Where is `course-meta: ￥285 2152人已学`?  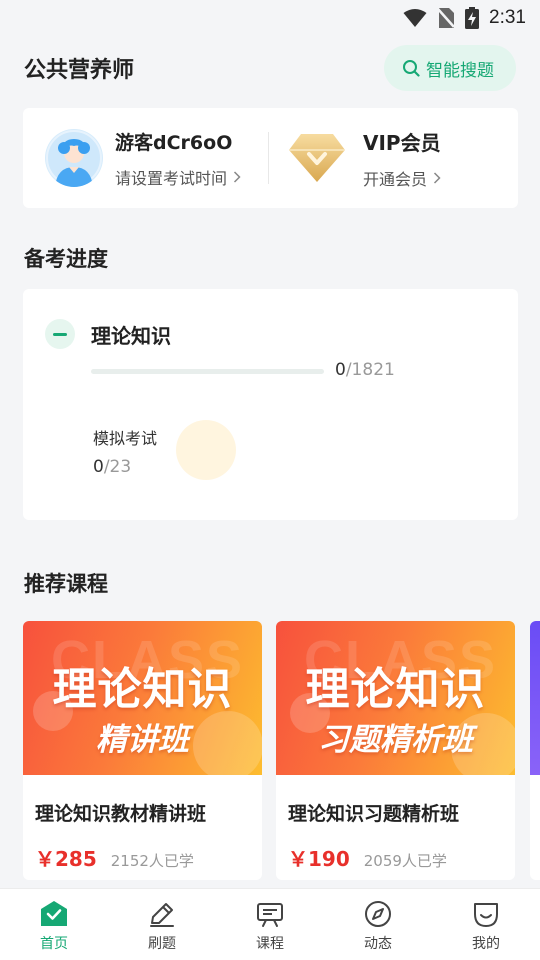 course-meta: ￥285 2152人已学 is located at coordinates (114, 857).